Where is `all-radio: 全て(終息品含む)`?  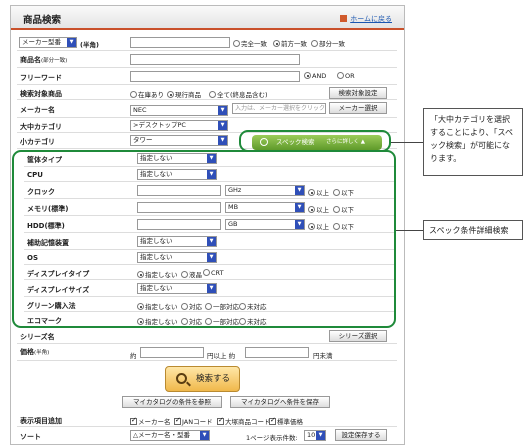
all-radio: 全て(終息品含む) is located at coordinates (238, 94).